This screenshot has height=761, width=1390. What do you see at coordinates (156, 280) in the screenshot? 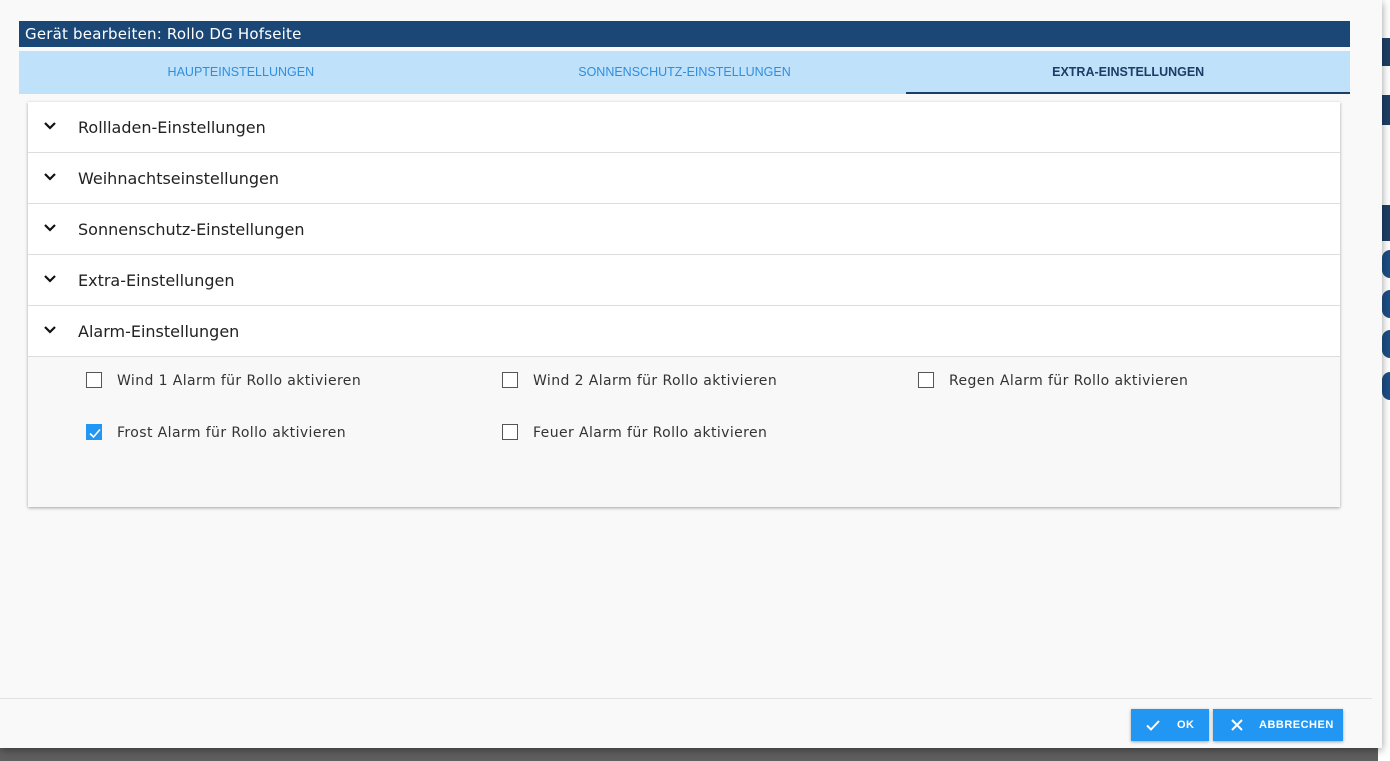
I see `section-label: Extra-Einstellungen` at bounding box center [156, 280].